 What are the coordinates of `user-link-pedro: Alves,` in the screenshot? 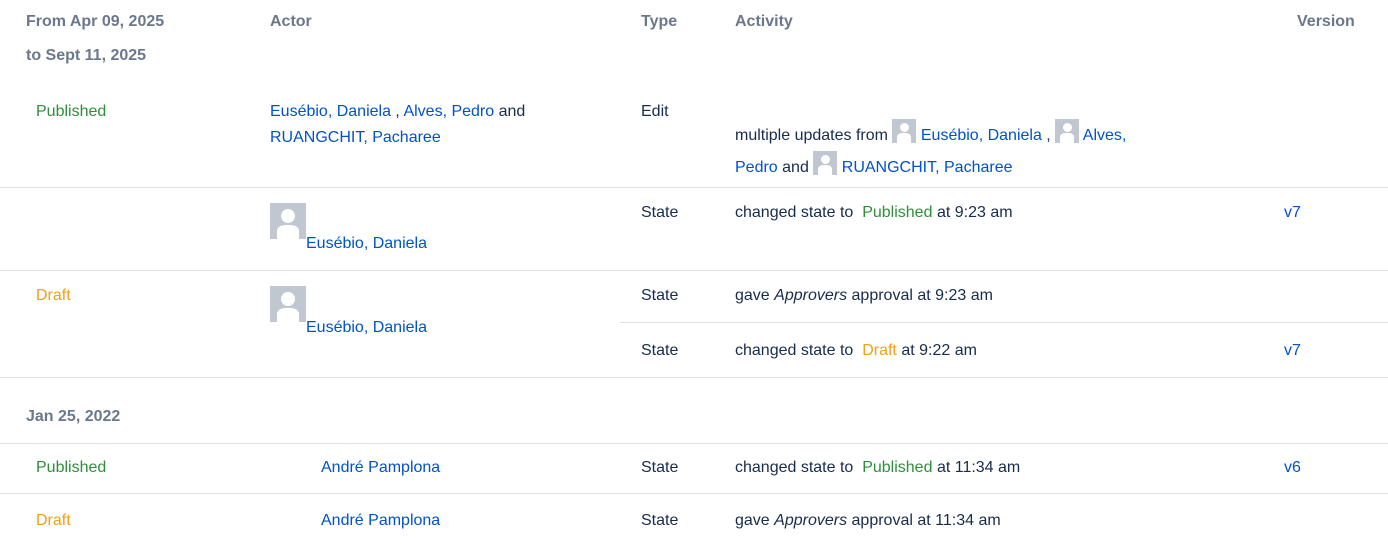 It's located at (1105, 135).